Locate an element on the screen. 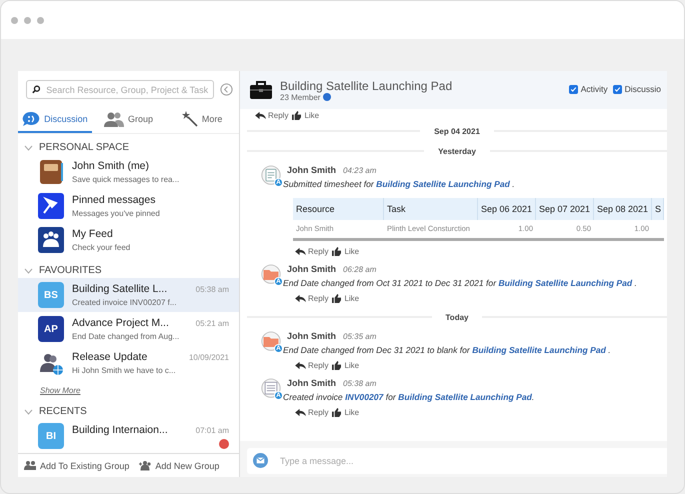 Image resolution: width=685 pixels, height=494 pixels. collapse-button is located at coordinates (226, 89).